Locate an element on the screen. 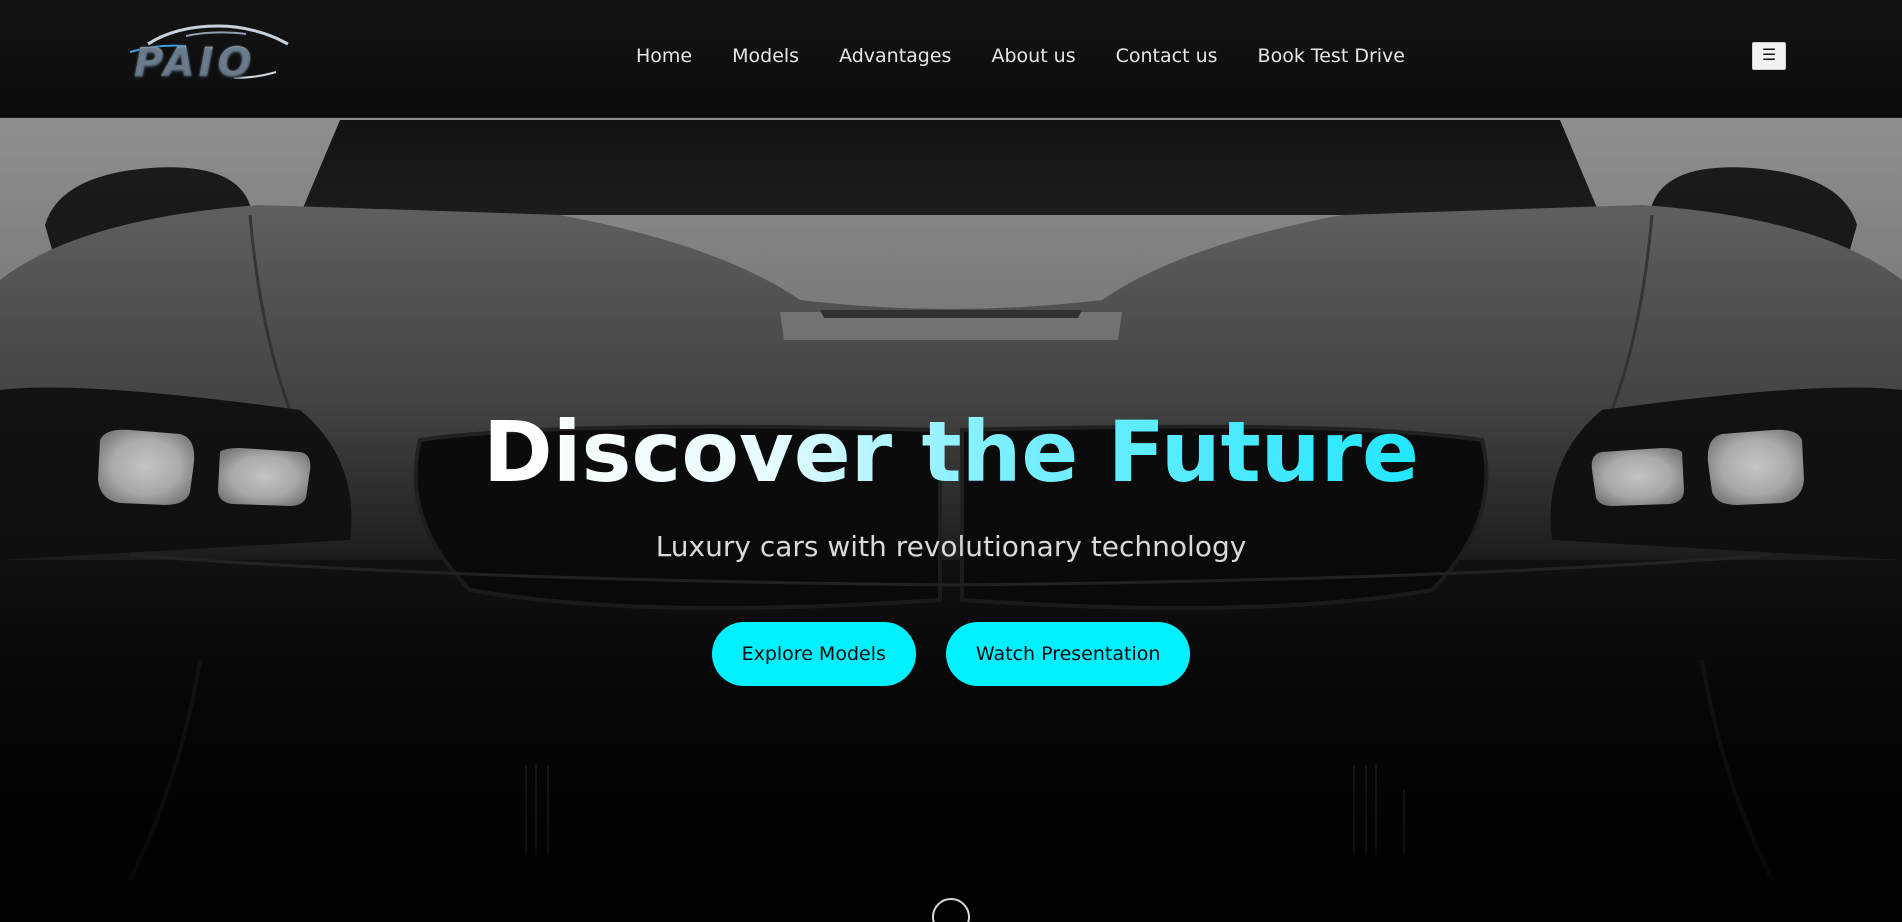 The height and width of the screenshot is (922, 1902). explore-models-button: Explore Models is located at coordinates (813, 654).